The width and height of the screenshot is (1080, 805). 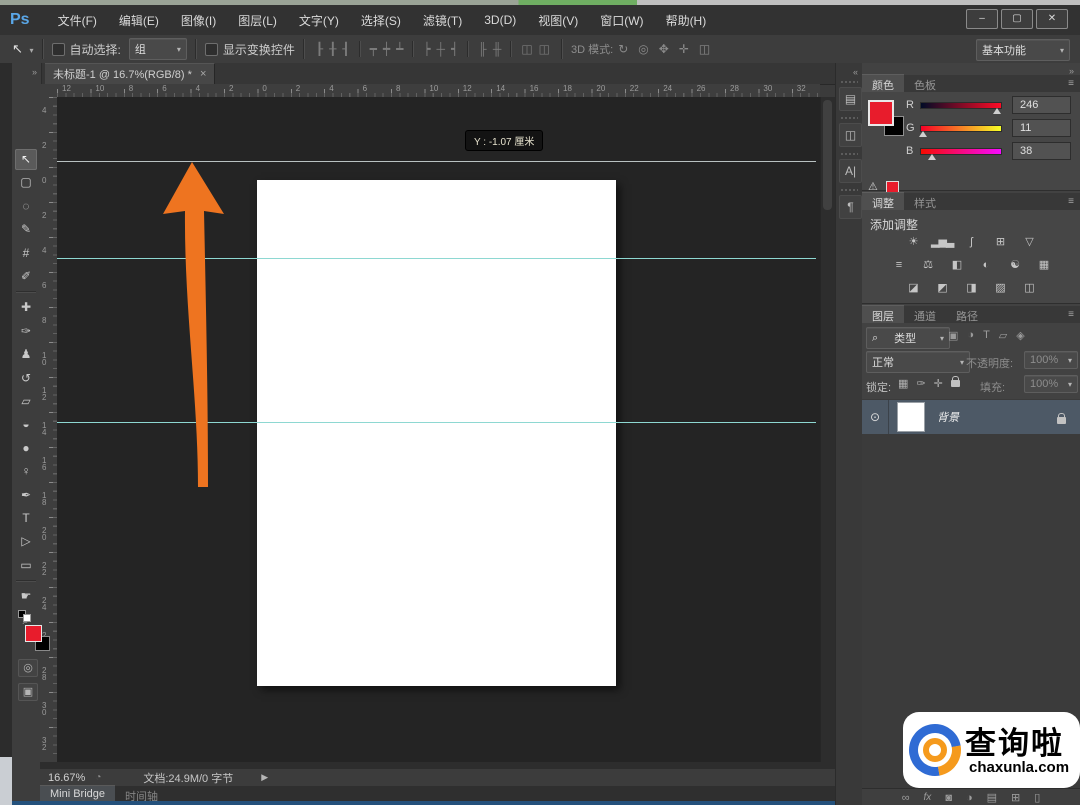 I want to click on adjustment-layer-icon: ◑, so click(x=969, y=798).